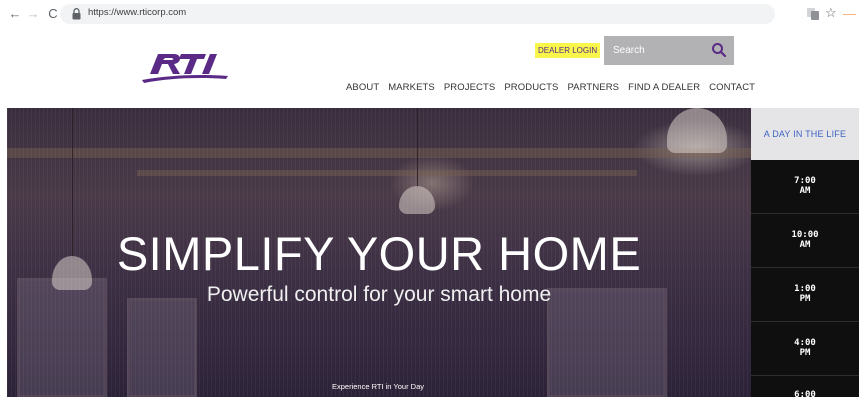 This screenshot has height=400, width=859. I want to click on nav-find-a-dealer: FIND A DEALER, so click(664, 87).